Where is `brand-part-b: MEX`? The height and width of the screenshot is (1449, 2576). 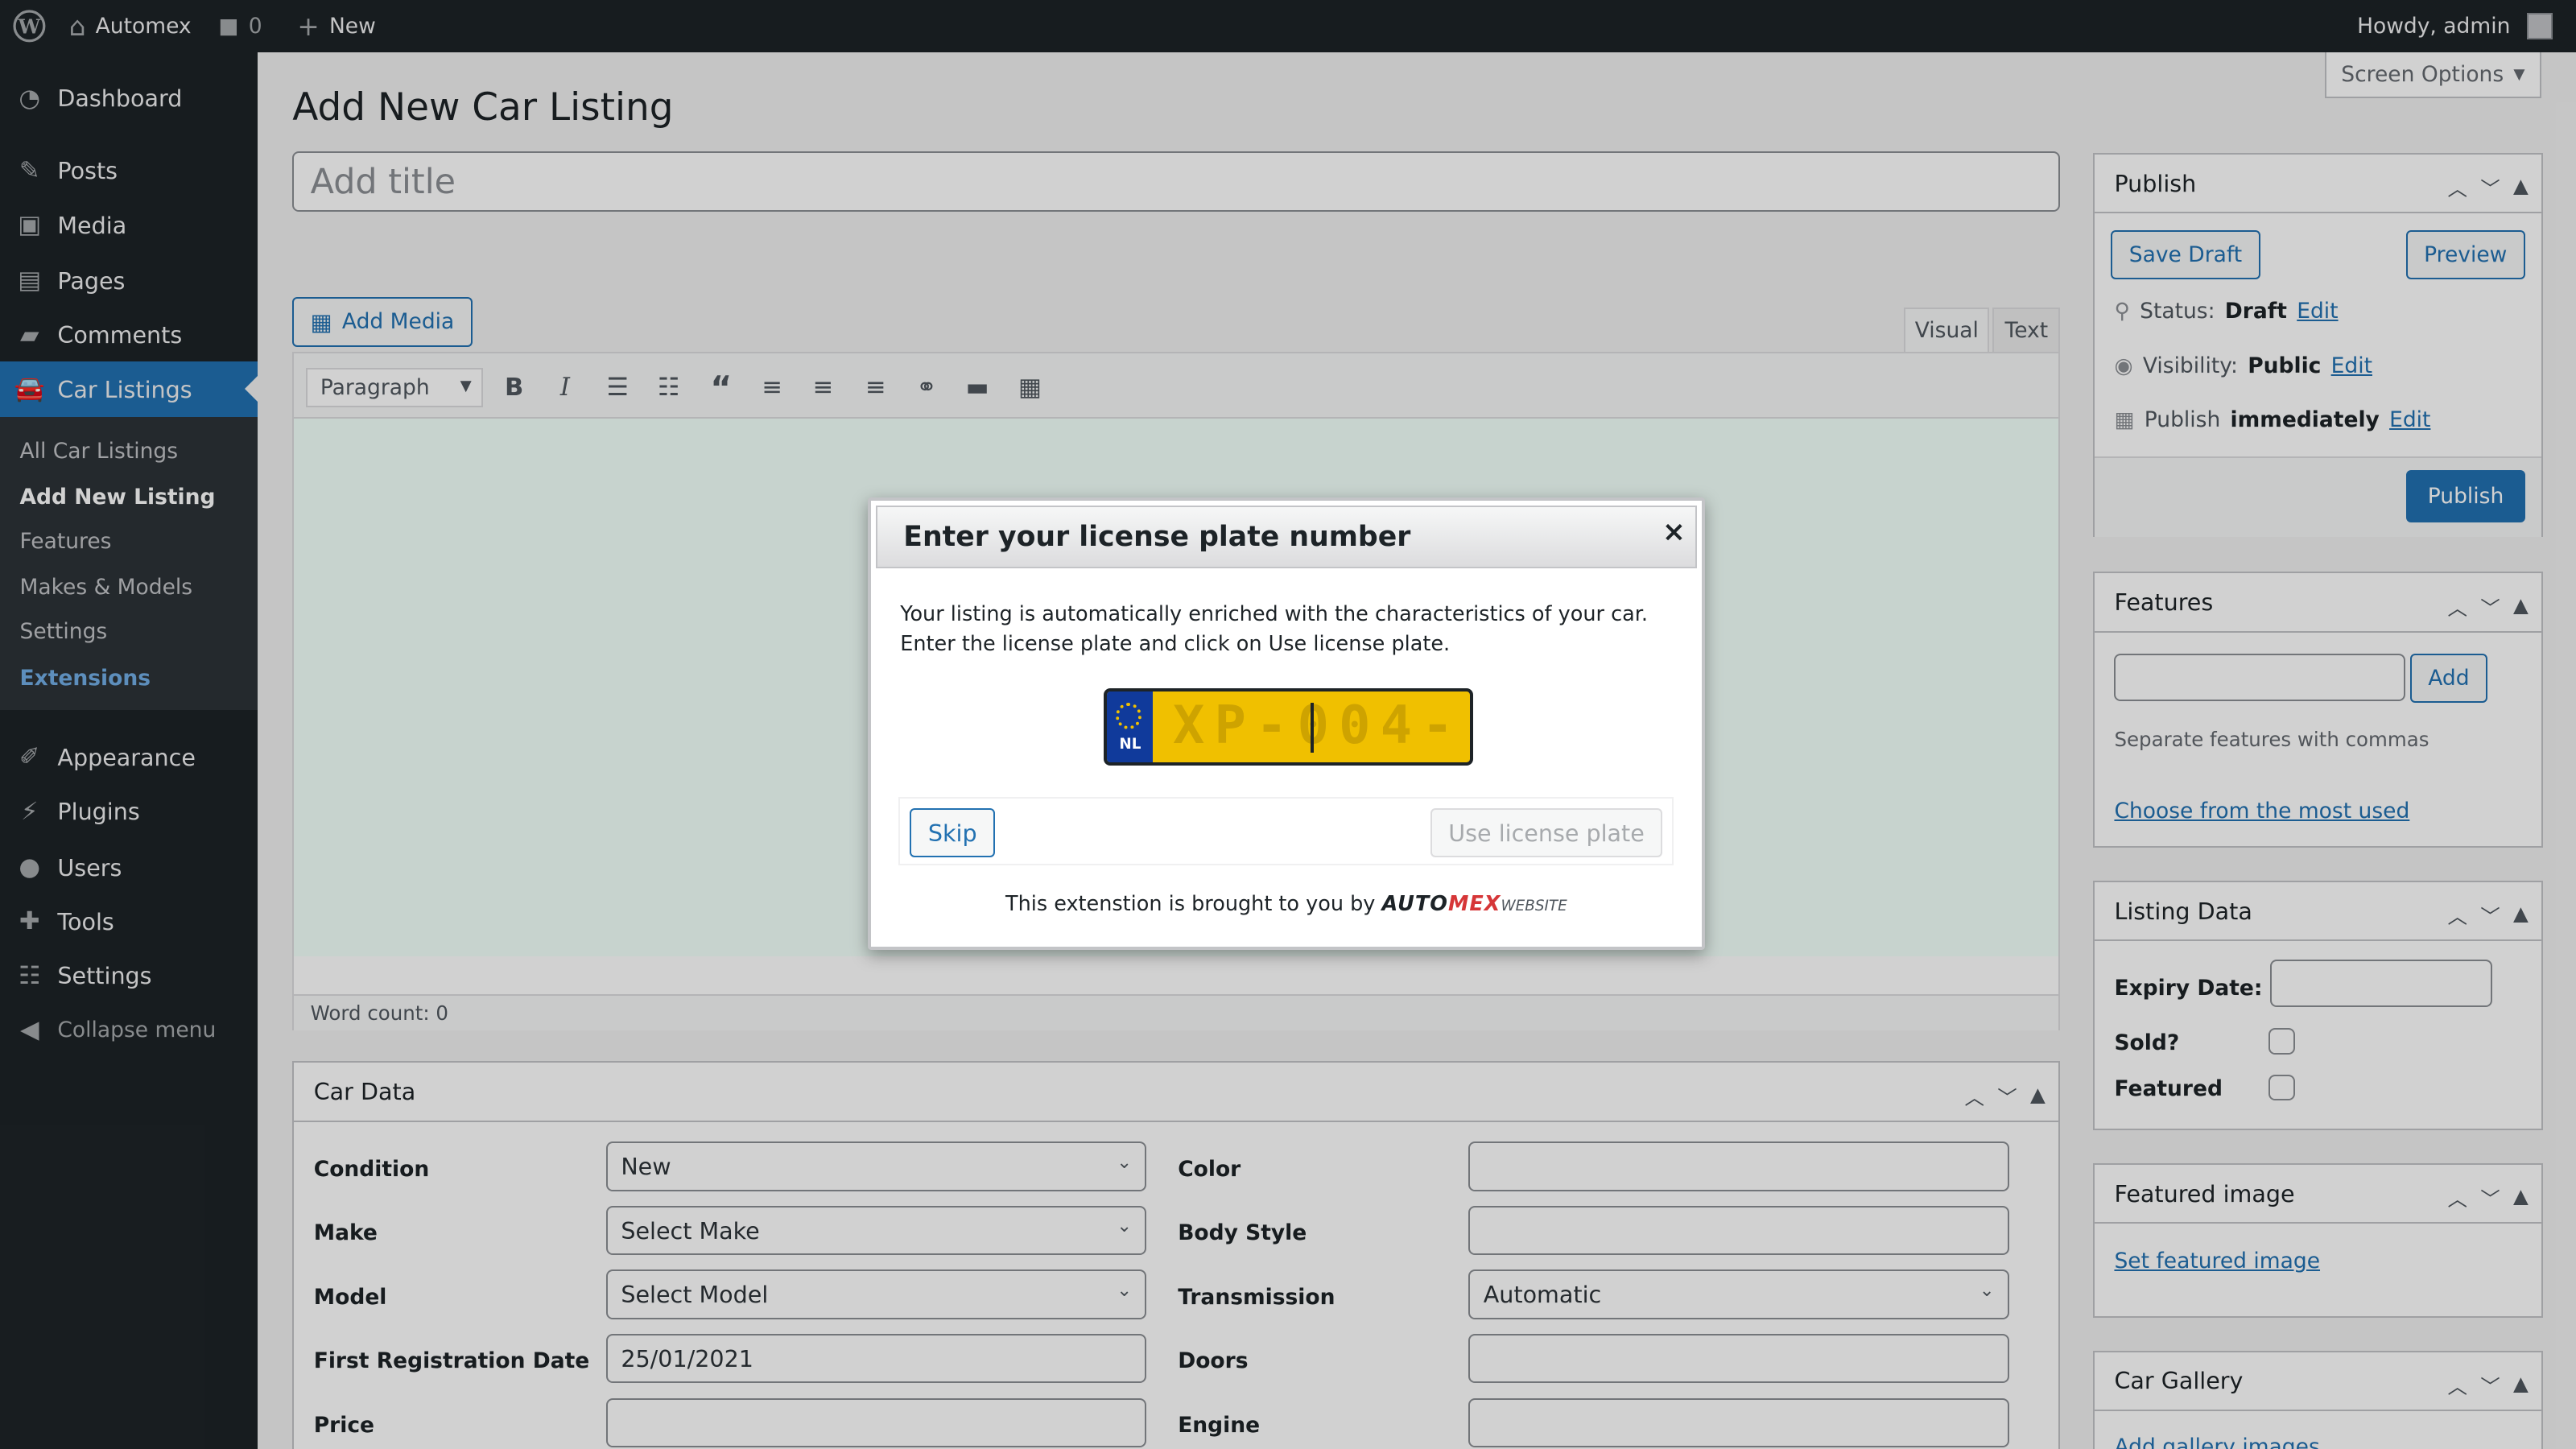
brand-part-b: MEX is located at coordinates (1474, 904).